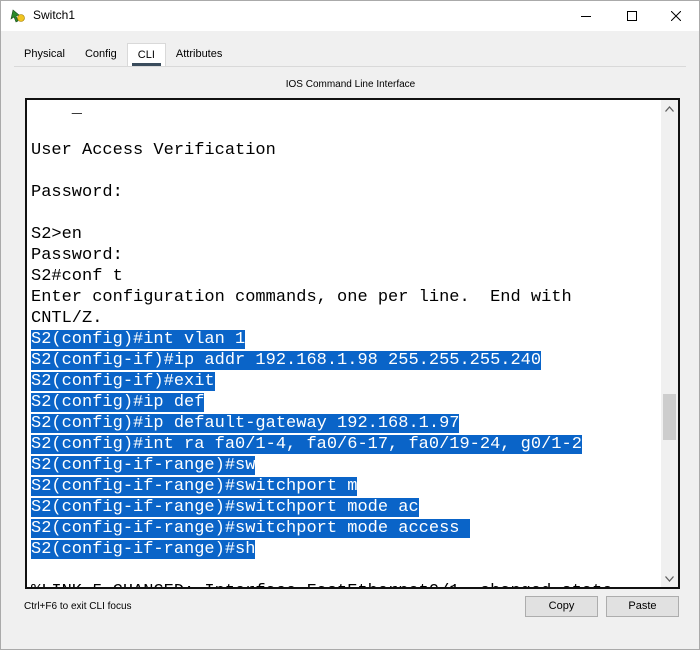  I want to click on scroll-down-button, so click(669, 578).